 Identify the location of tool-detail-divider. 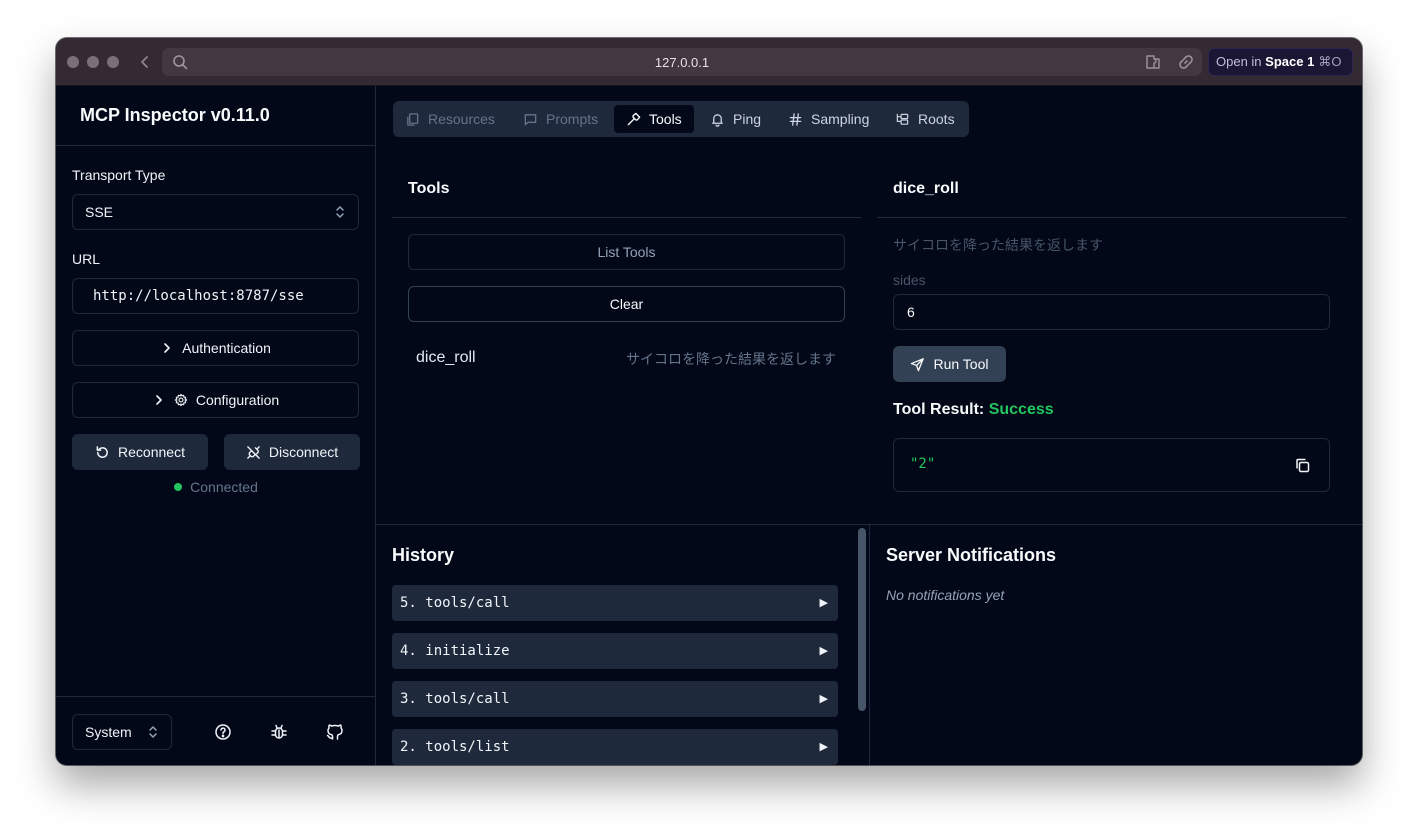
(1111, 217).